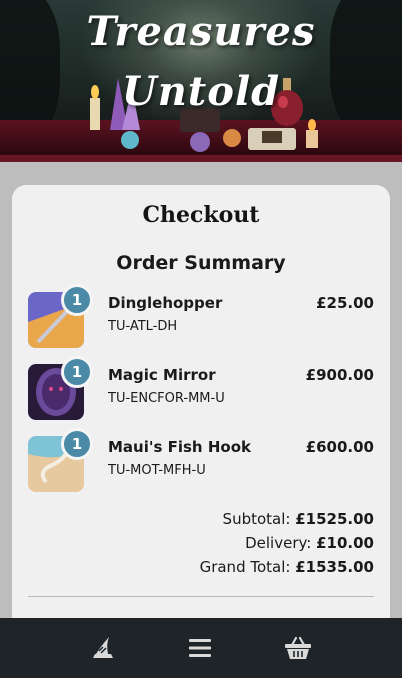 The height and width of the screenshot is (678, 402). What do you see at coordinates (339, 447) in the screenshot?
I see `item-price: £600.00` at bounding box center [339, 447].